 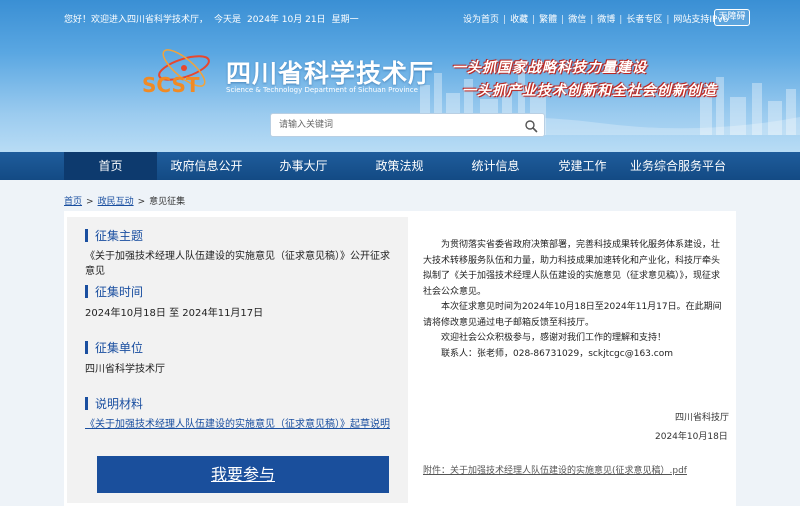 I want to click on org-text: 四川省科学技术厅, so click(x=125, y=369).